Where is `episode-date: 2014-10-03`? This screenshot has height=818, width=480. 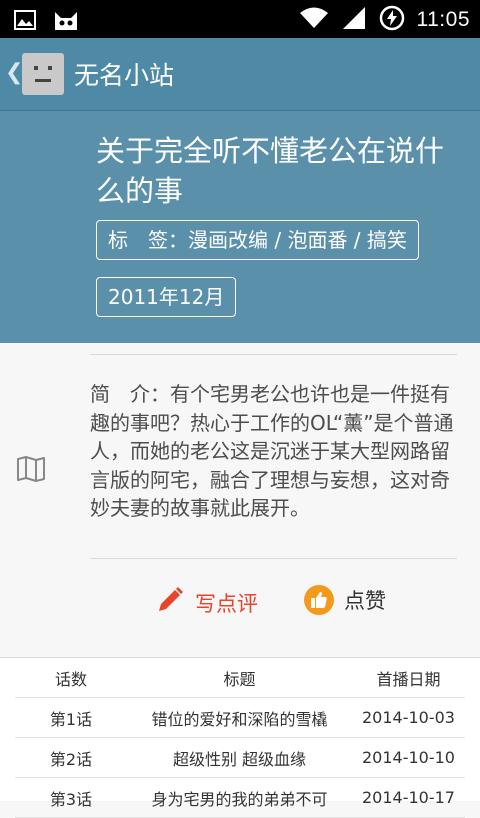 episode-date: 2014-10-03 is located at coordinates (408, 717).